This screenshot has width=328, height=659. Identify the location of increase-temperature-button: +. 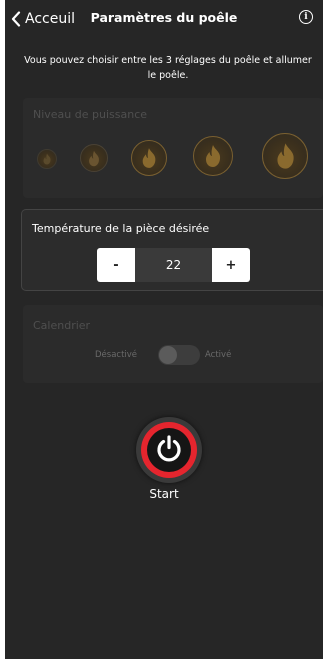
(231, 265).